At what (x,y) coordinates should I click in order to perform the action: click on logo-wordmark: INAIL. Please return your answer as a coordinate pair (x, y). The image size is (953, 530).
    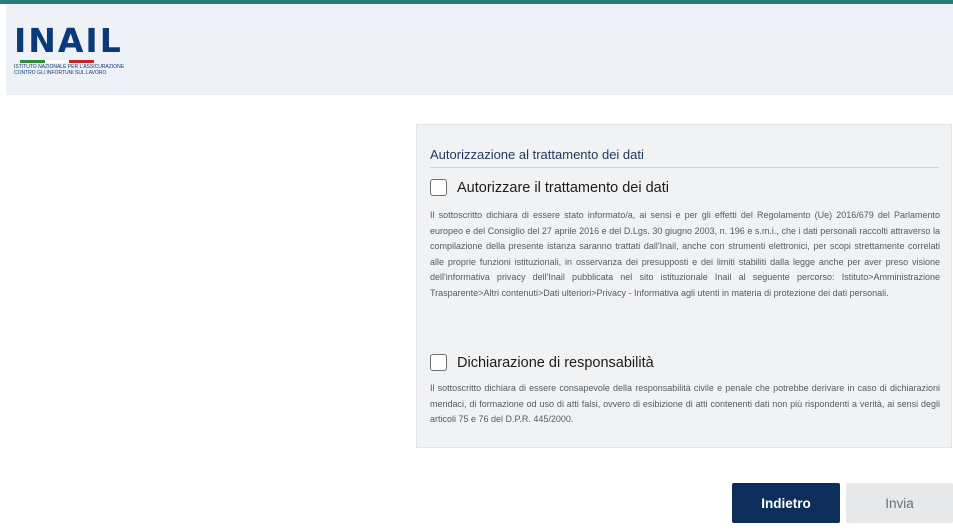
    Looking at the image, I should click on (68, 40).